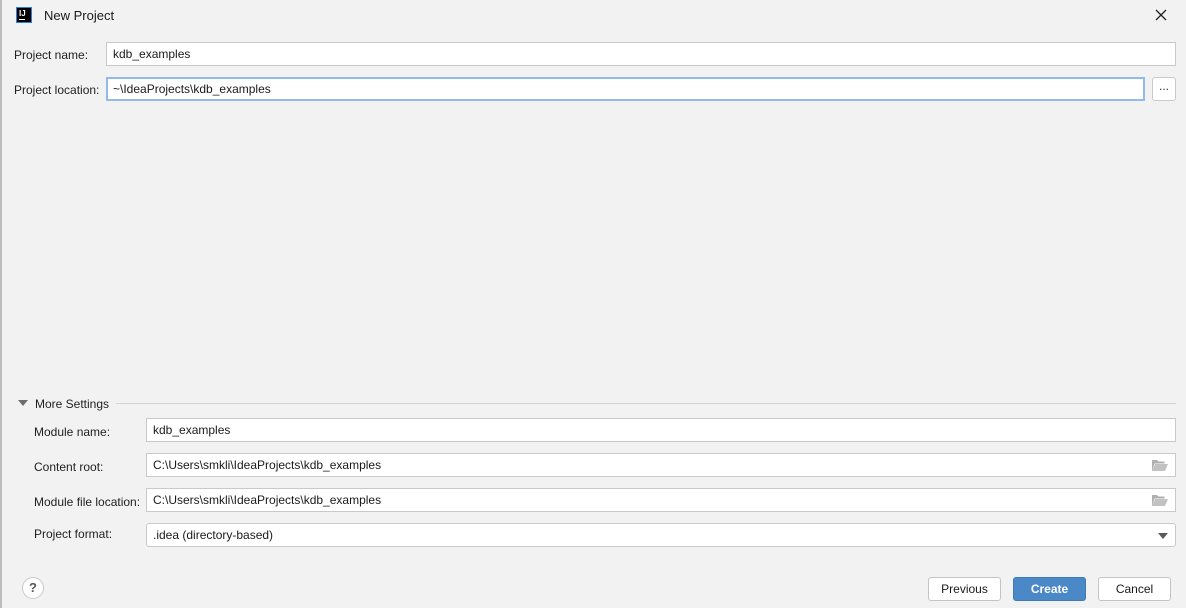 The height and width of the screenshot is (608, 1186). I want to click on section-divider, so click(646, 403).